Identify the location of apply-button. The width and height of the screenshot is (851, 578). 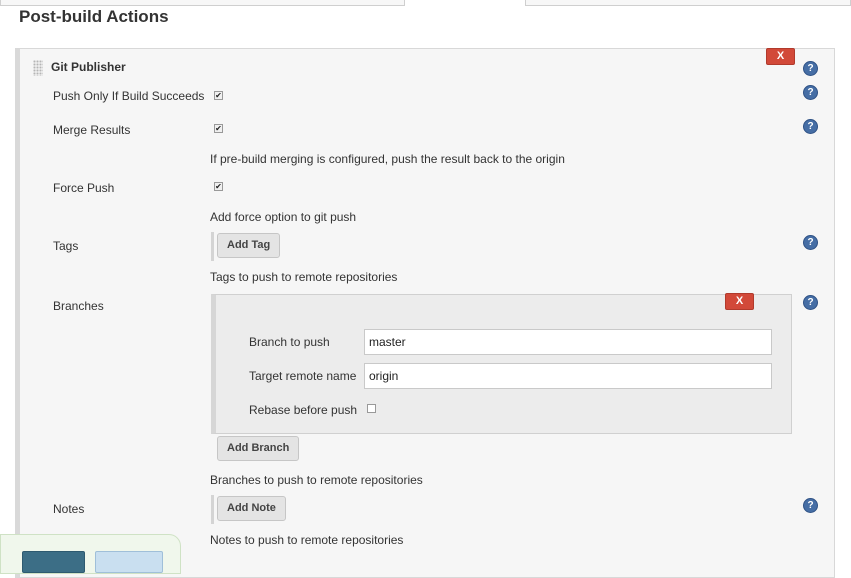
(129, 562).